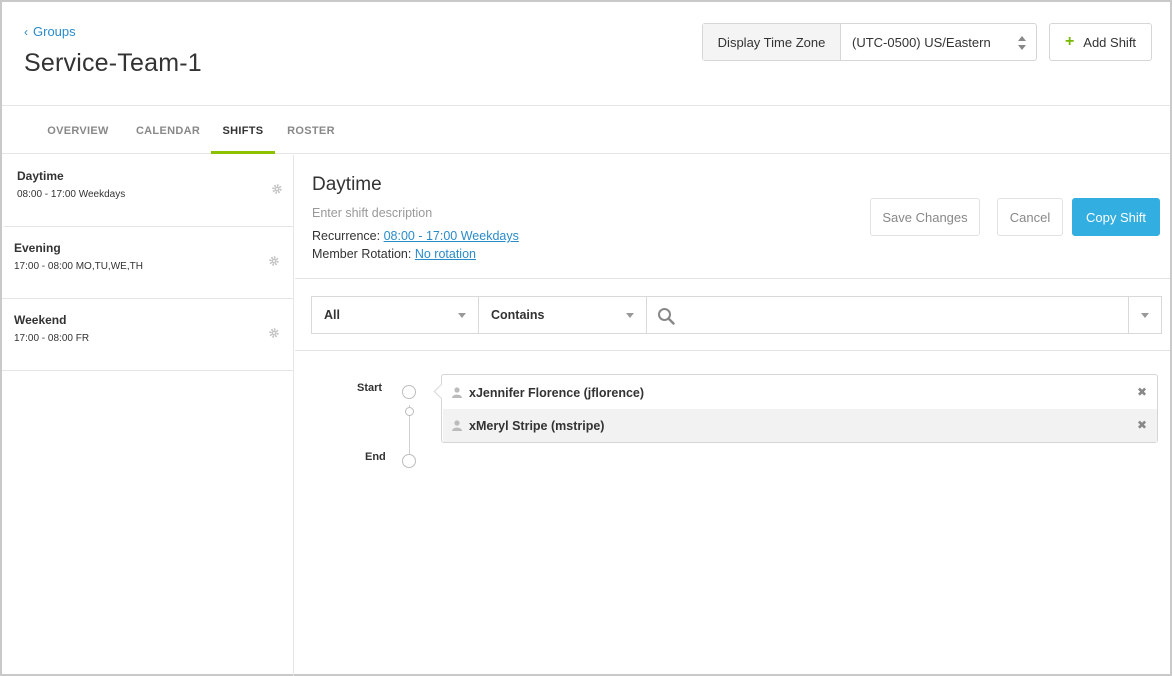  What do you see at coordinates (409, 411) in the screenshot?
I see `clock-icon` at bounding box center [409, 411].